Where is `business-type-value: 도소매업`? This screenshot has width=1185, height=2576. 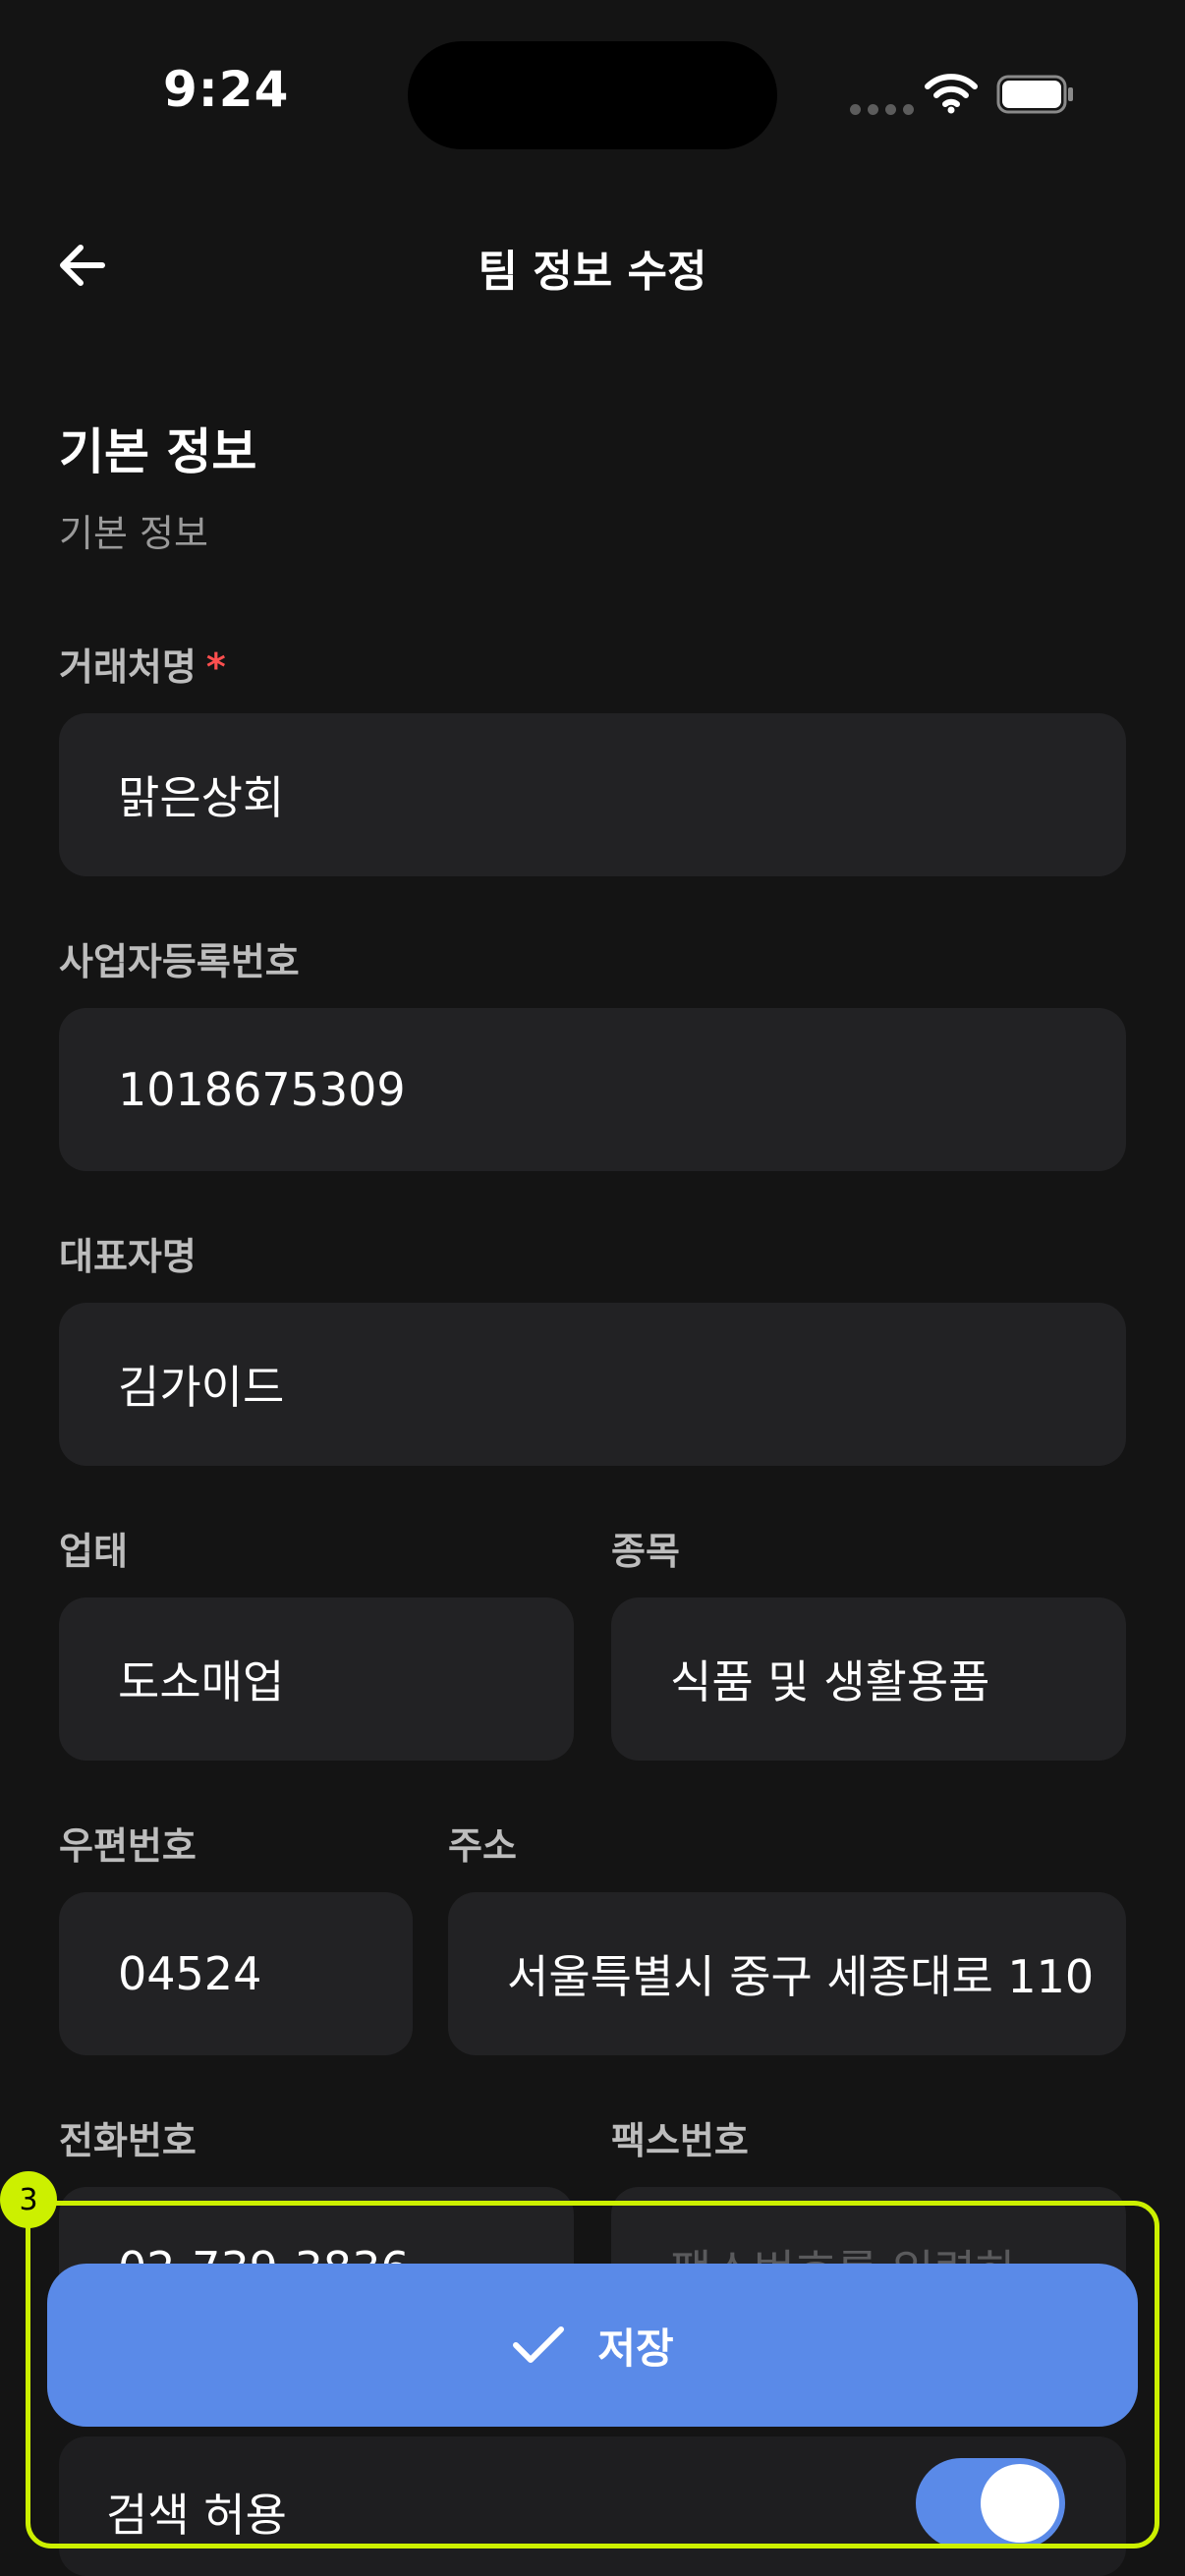 business-type-value: 도소매업 is located at coordinates (201, 1681).